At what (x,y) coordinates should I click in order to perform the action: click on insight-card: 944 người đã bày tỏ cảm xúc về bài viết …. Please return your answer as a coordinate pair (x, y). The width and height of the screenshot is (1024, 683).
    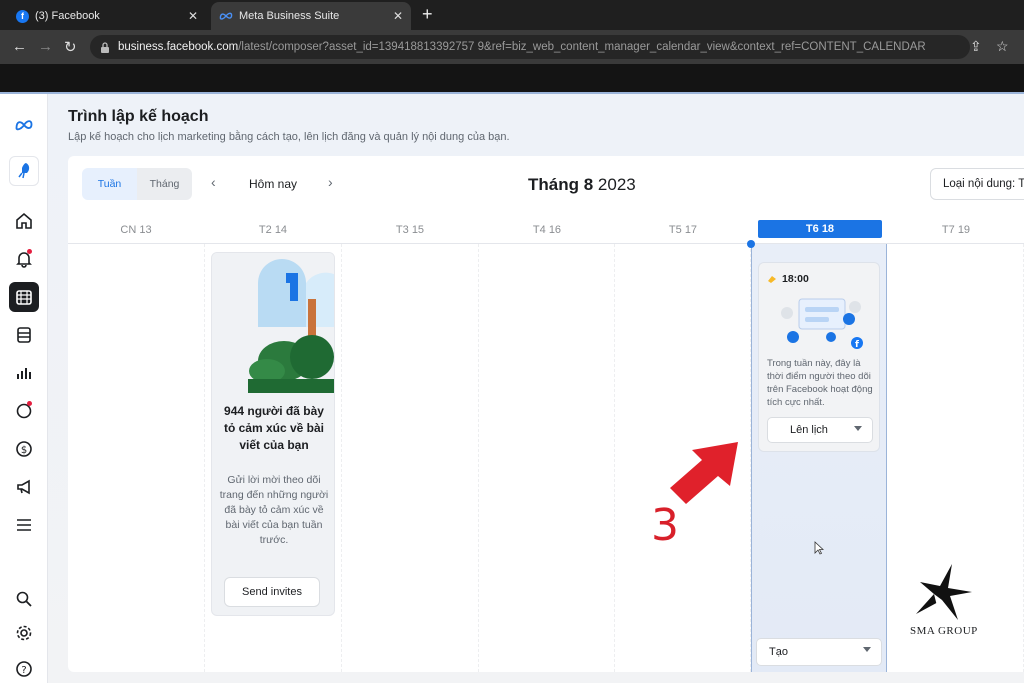
    Looking at the image, I should click on (273, 434).